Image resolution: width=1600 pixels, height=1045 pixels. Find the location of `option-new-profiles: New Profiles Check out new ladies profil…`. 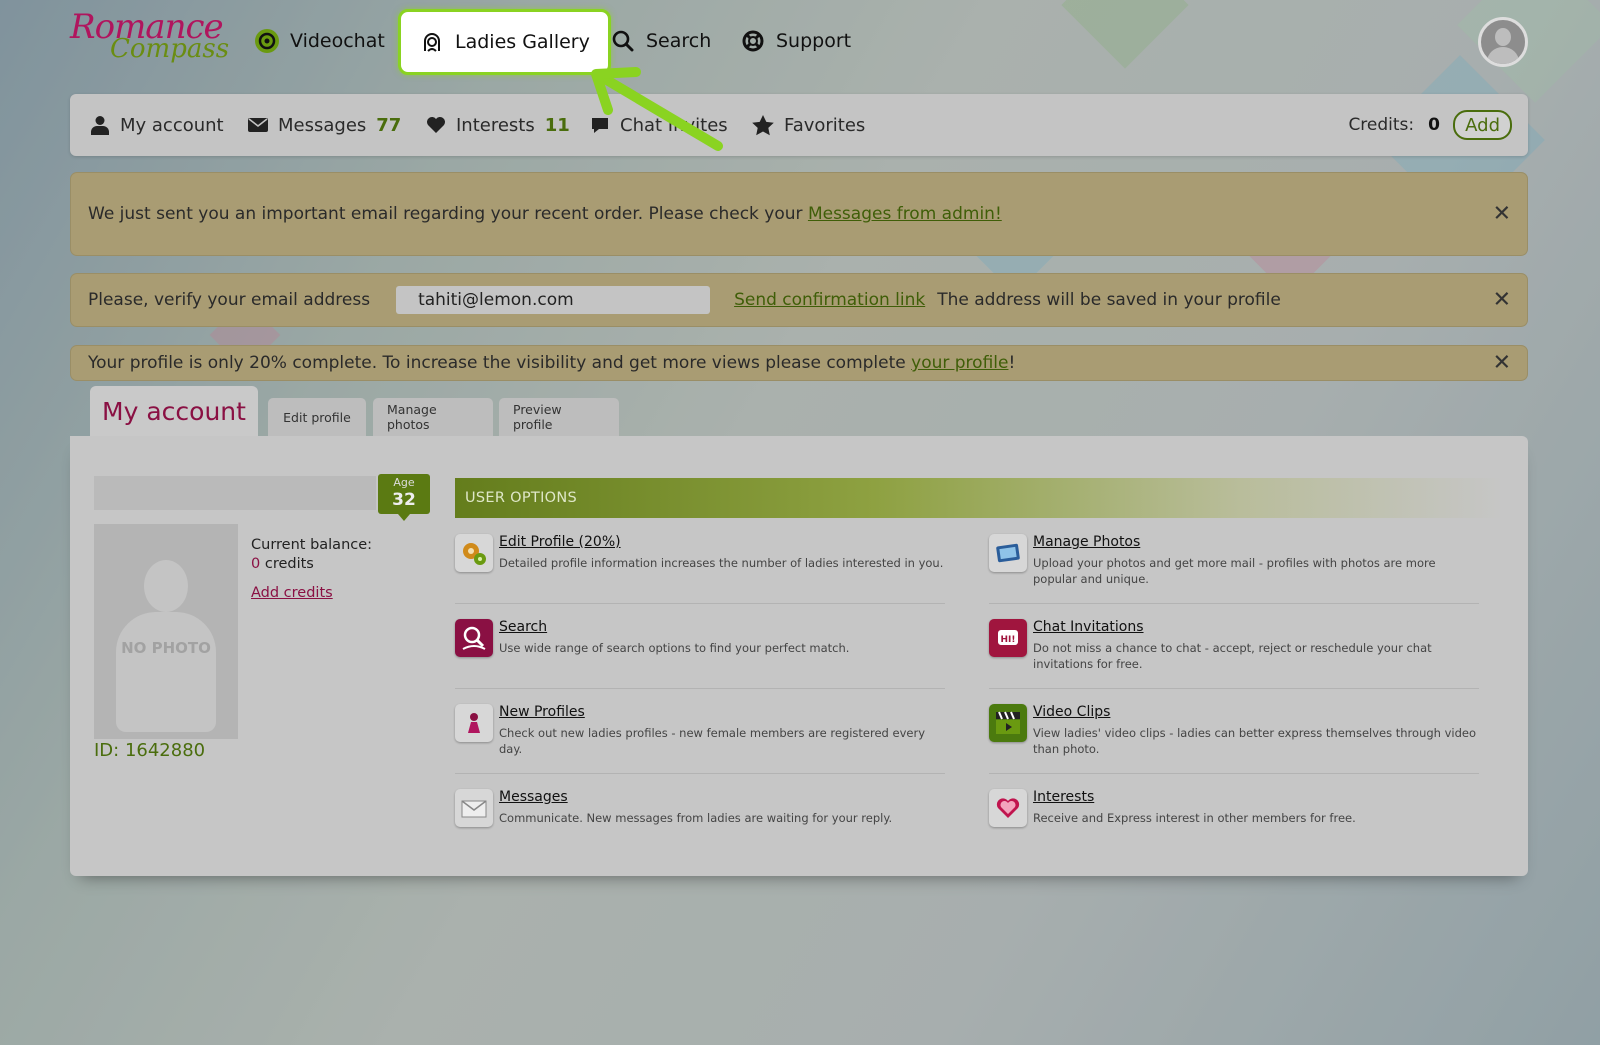

option-new-profiles: New Profiles Check out new ladies profil… is located at coordinates (700, 735).